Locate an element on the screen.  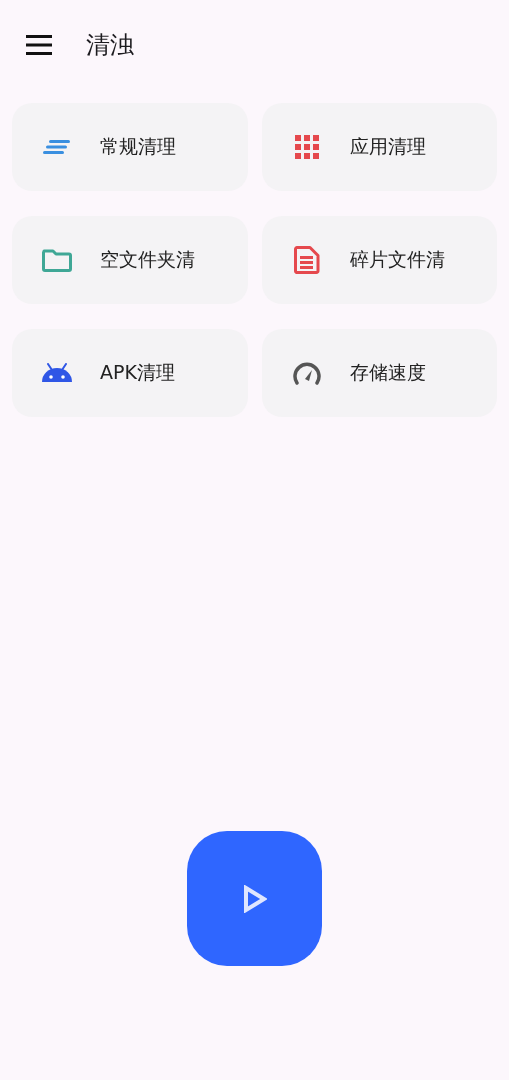
tool-card: 空文件夹清 is located at coordinates (130, 260).